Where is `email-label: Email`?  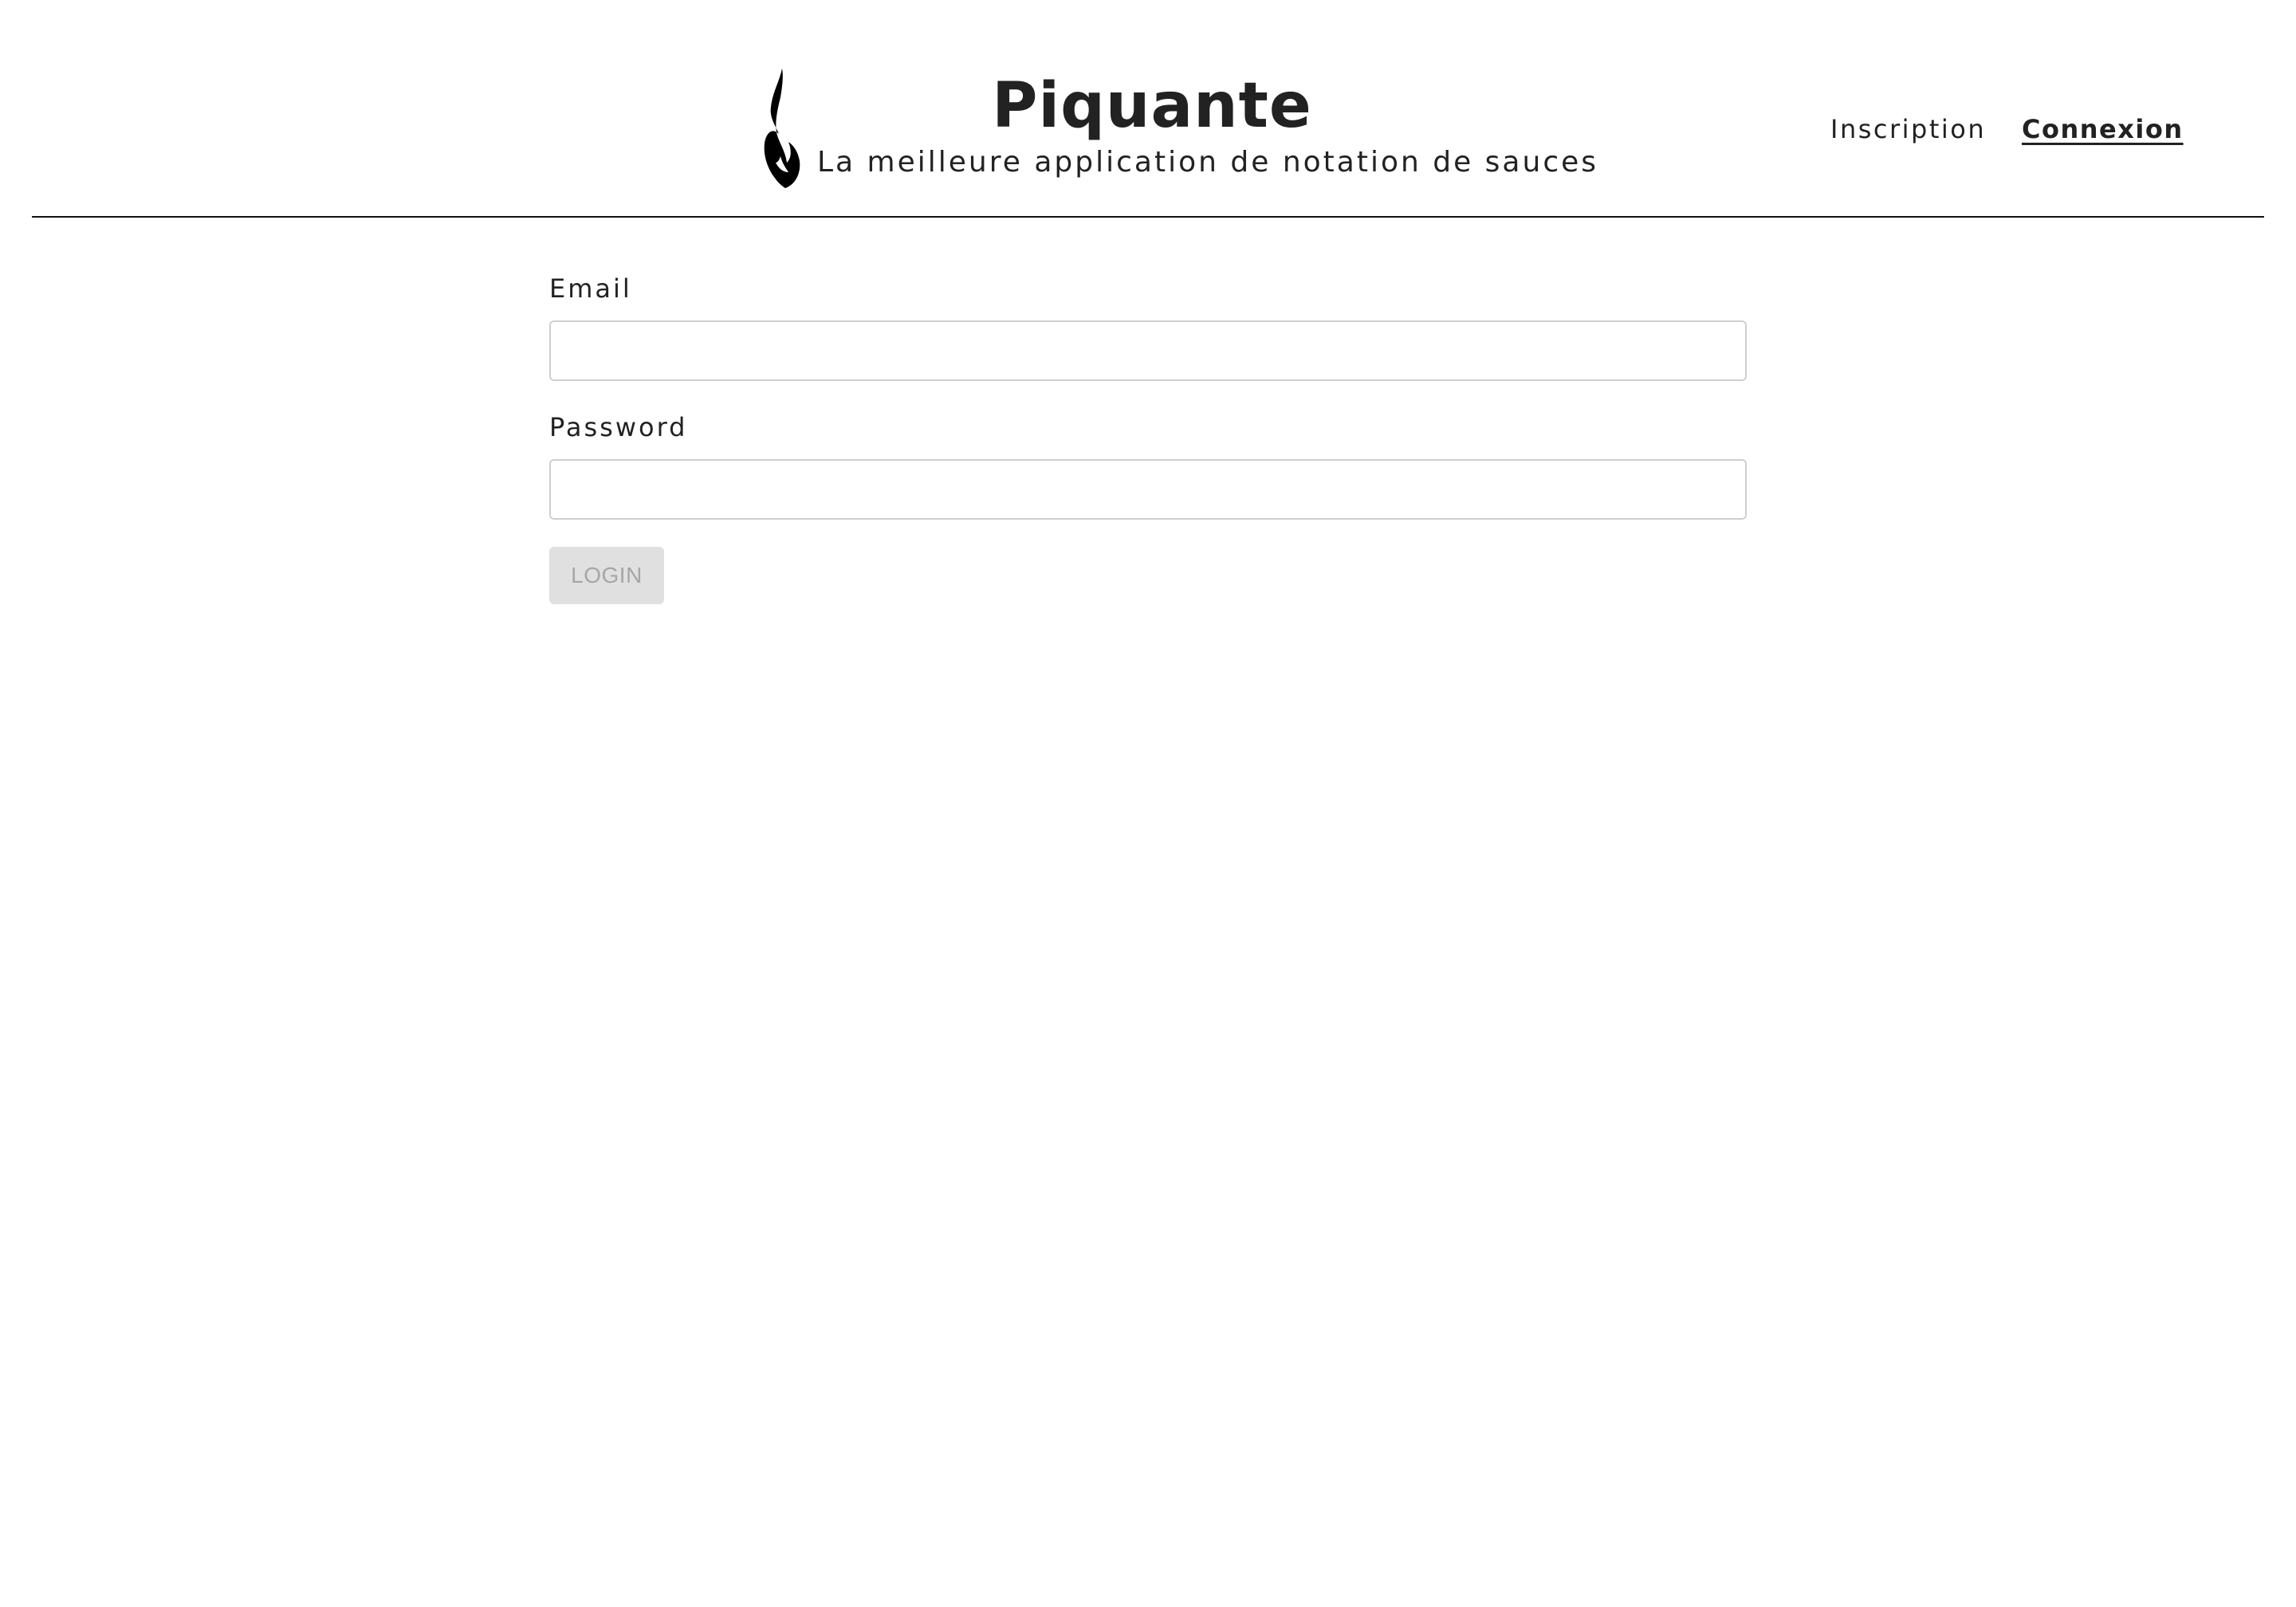 email-label: Email is located at coordinates (590, 288).